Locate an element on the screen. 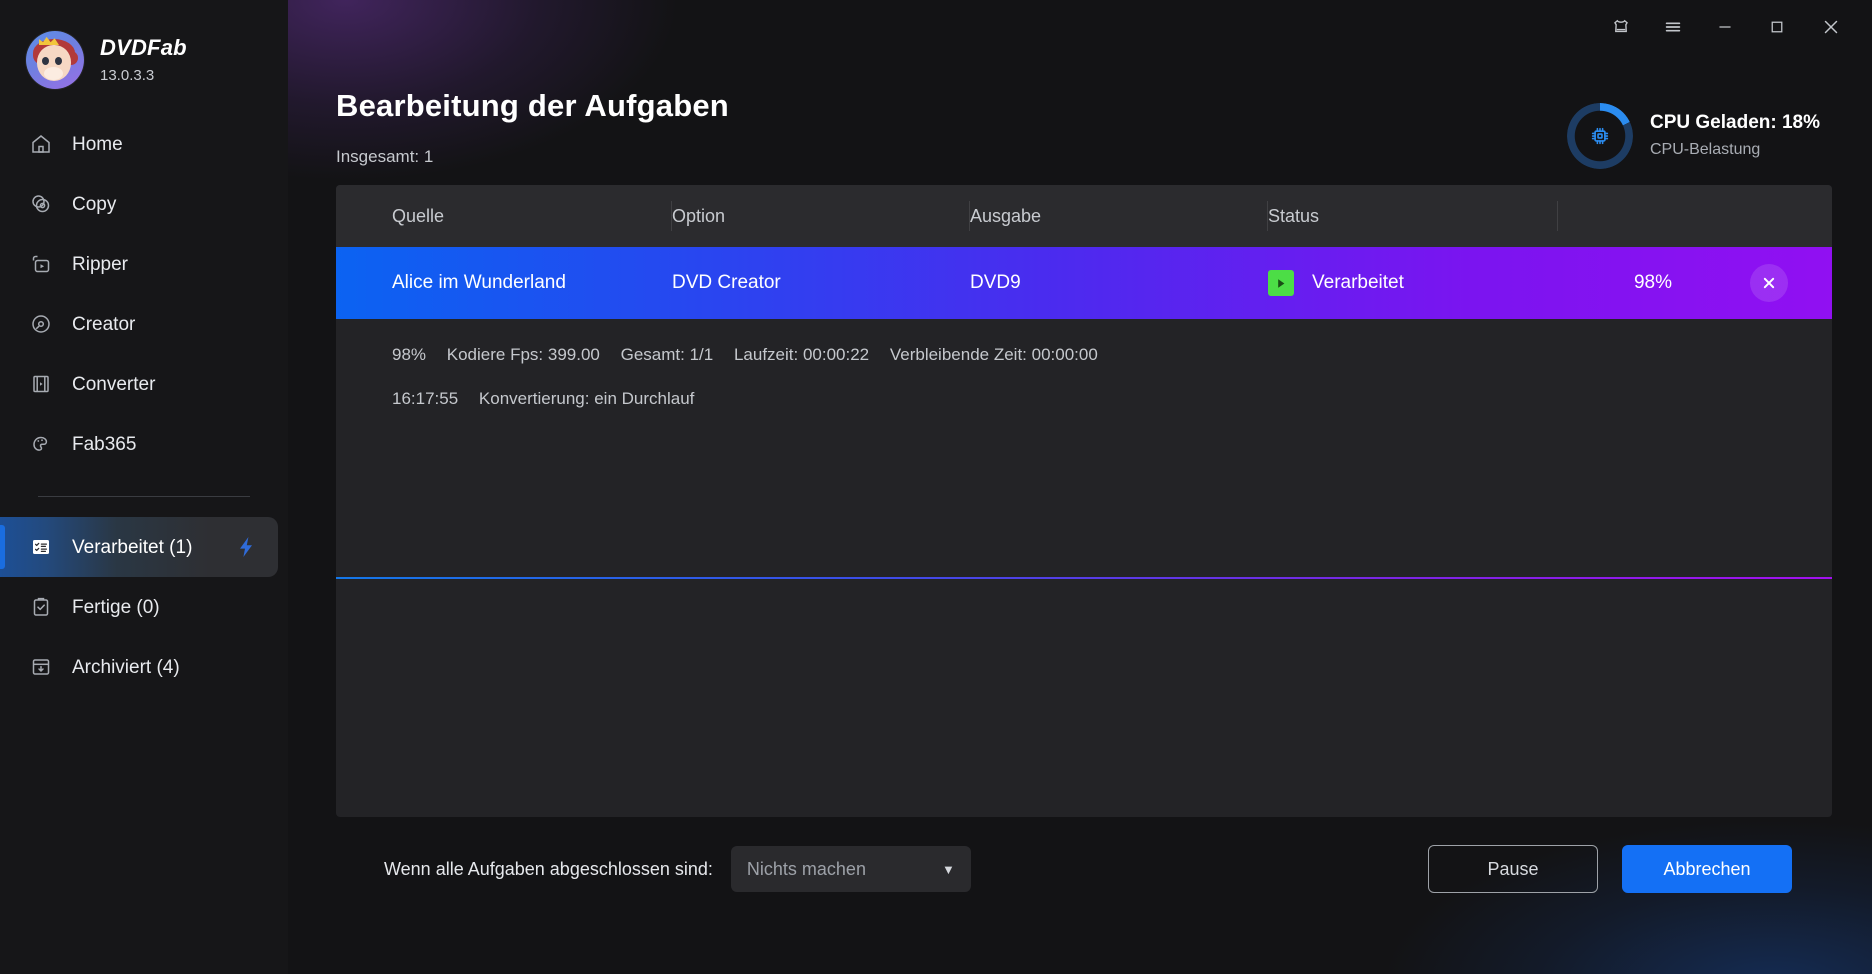 This screenshot has width=1872, height=974. detail-fps: Kodiere Fps: 399.00 is located at coordinates (523, 354).